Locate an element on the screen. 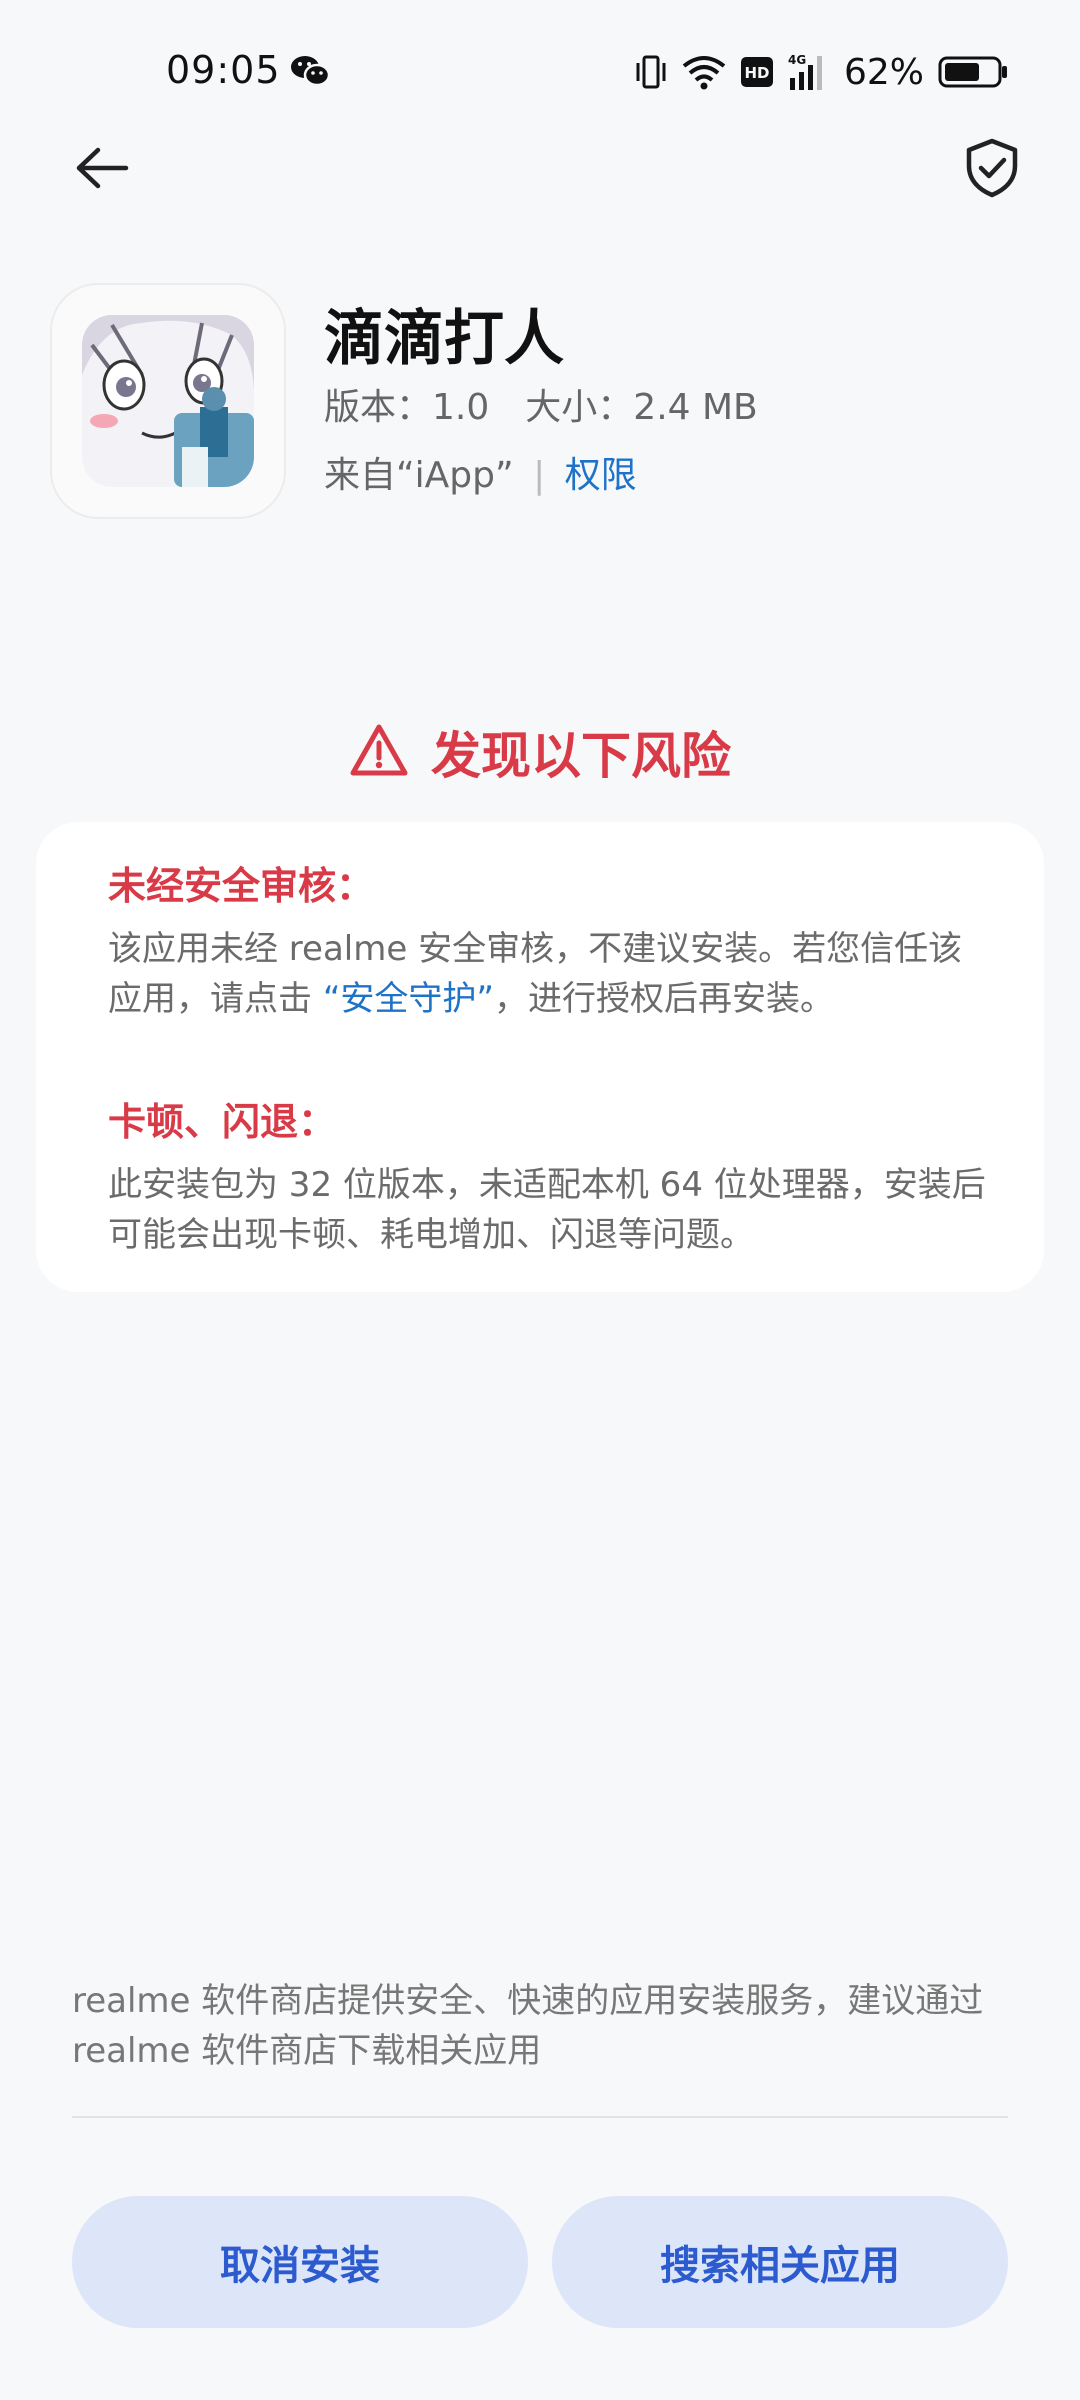 This screenshot has width=1080, height=2400. 4g-signal-icon: 4G is located at coordinates (809, 72).